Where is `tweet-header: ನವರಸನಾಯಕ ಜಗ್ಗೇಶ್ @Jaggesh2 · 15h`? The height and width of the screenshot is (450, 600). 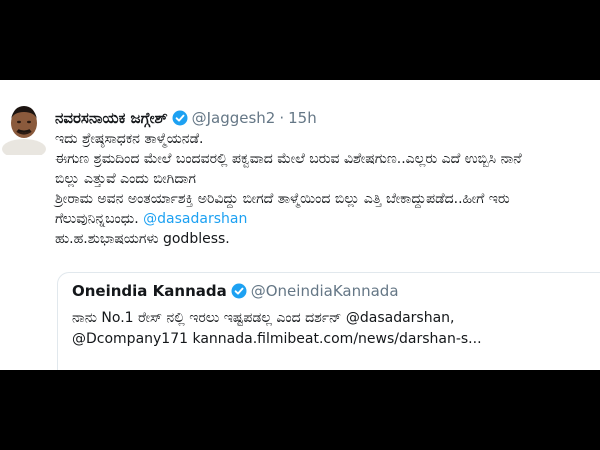
tweet-header: ನವರಸನಾಯಕ ಜಗ್ಗೇಶ್ @Jaggesh2 · 15h is located at coordinates (186, 118).